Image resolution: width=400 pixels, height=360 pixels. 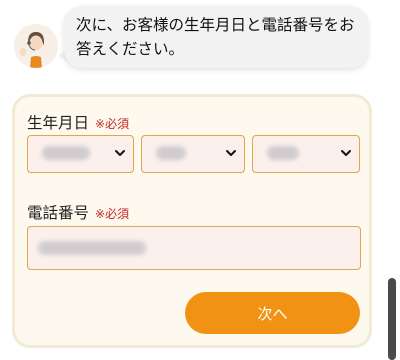 I want to click on chat-message: 次に、お客様の生年月日と電話番号をお答えください。, so click(x=215, y=37).